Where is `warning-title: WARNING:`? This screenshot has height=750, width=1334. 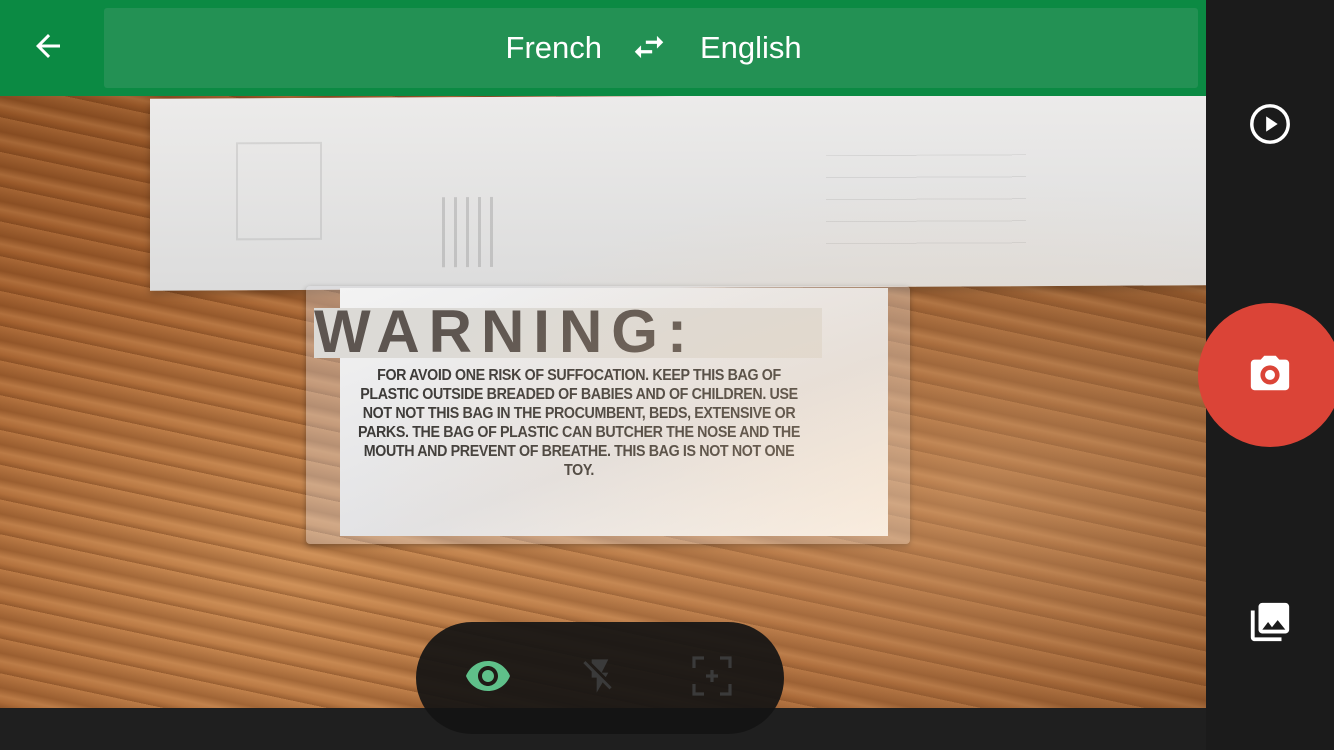
warning-title: WARNING: is located at coordinates (505, 331).